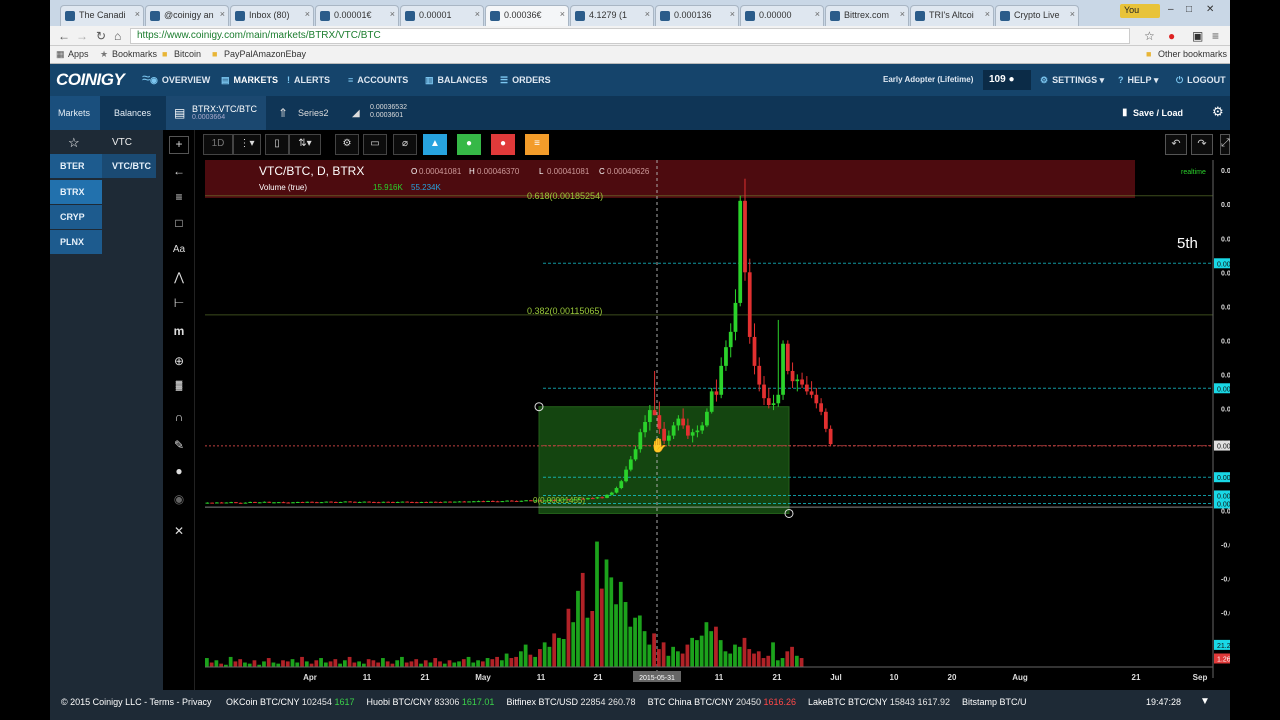 The image size is (1280, 720). Describe the element at coordinates (1171, 9) in the screenshot. I see `minimize-icon: –` at that location.